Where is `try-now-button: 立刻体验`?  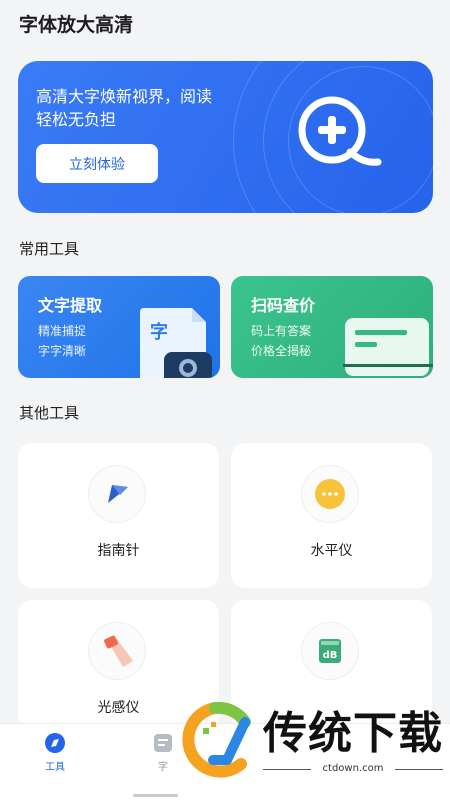
try-now-button: 立刻体验 is located at coordinates (97, 163).